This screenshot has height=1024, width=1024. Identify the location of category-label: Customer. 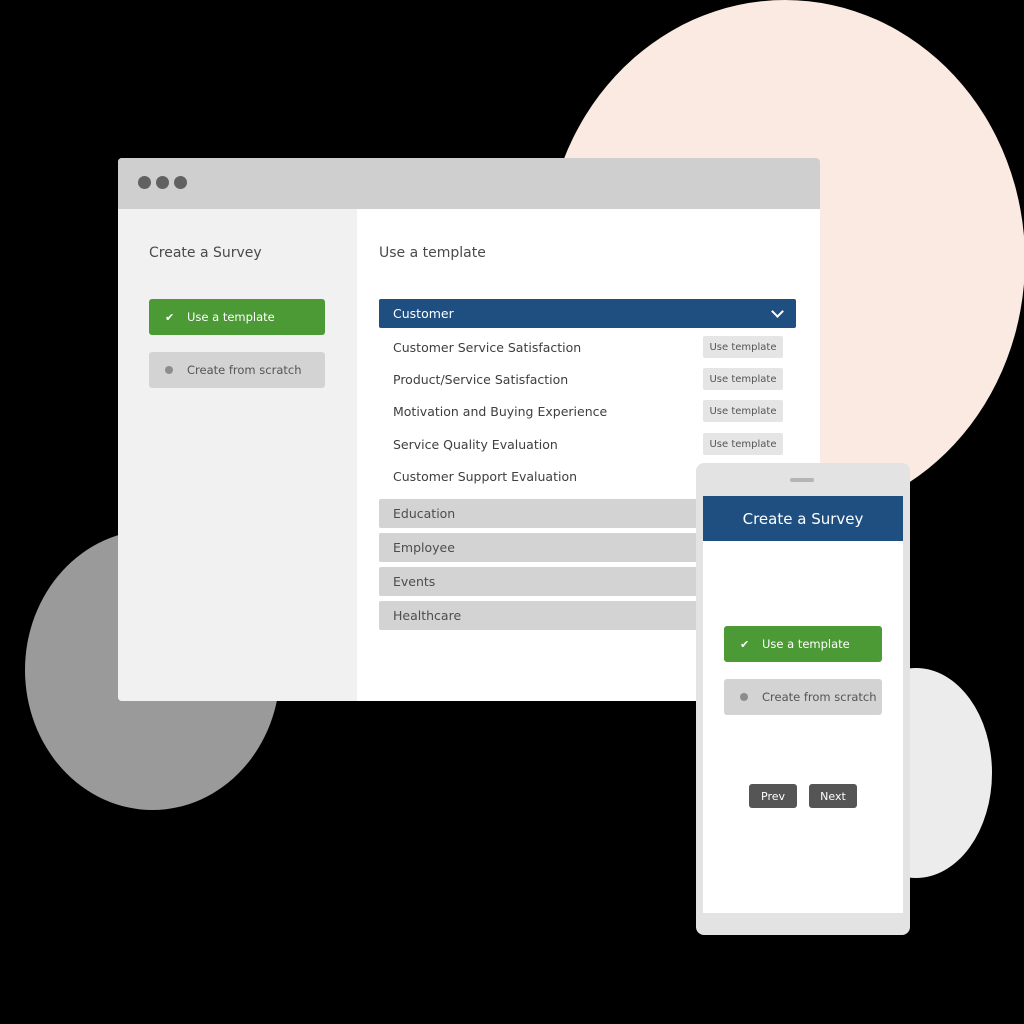
(423, 313).